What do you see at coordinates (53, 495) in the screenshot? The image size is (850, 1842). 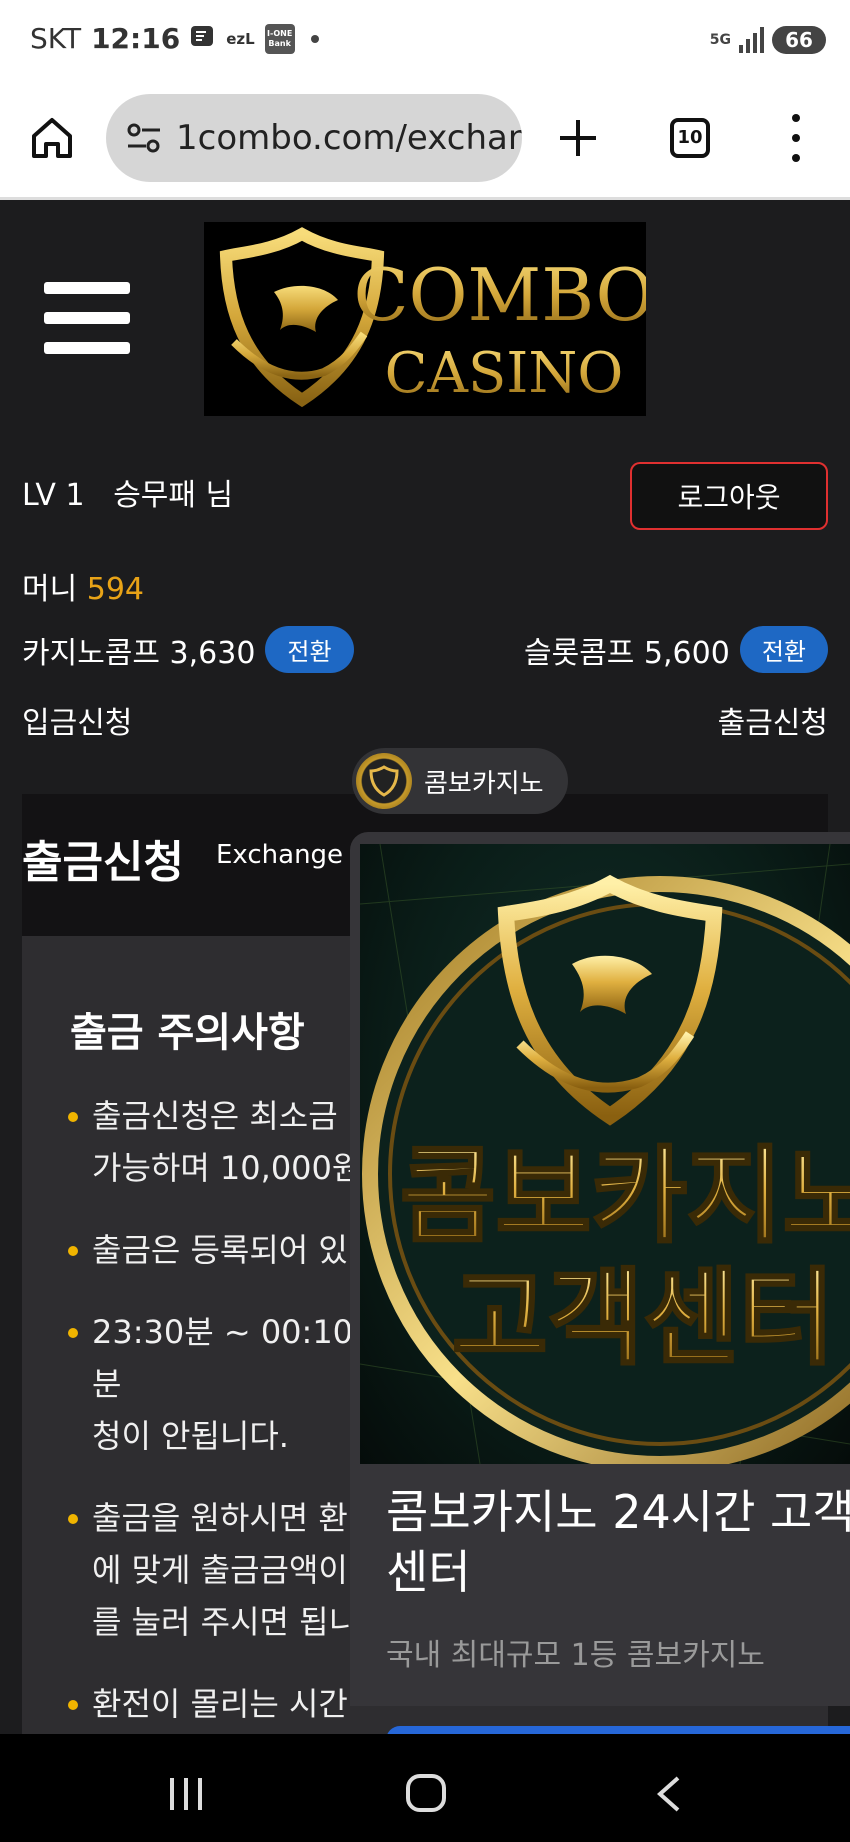 I see `user-level: LV 1` at bounding box center [53, 495].